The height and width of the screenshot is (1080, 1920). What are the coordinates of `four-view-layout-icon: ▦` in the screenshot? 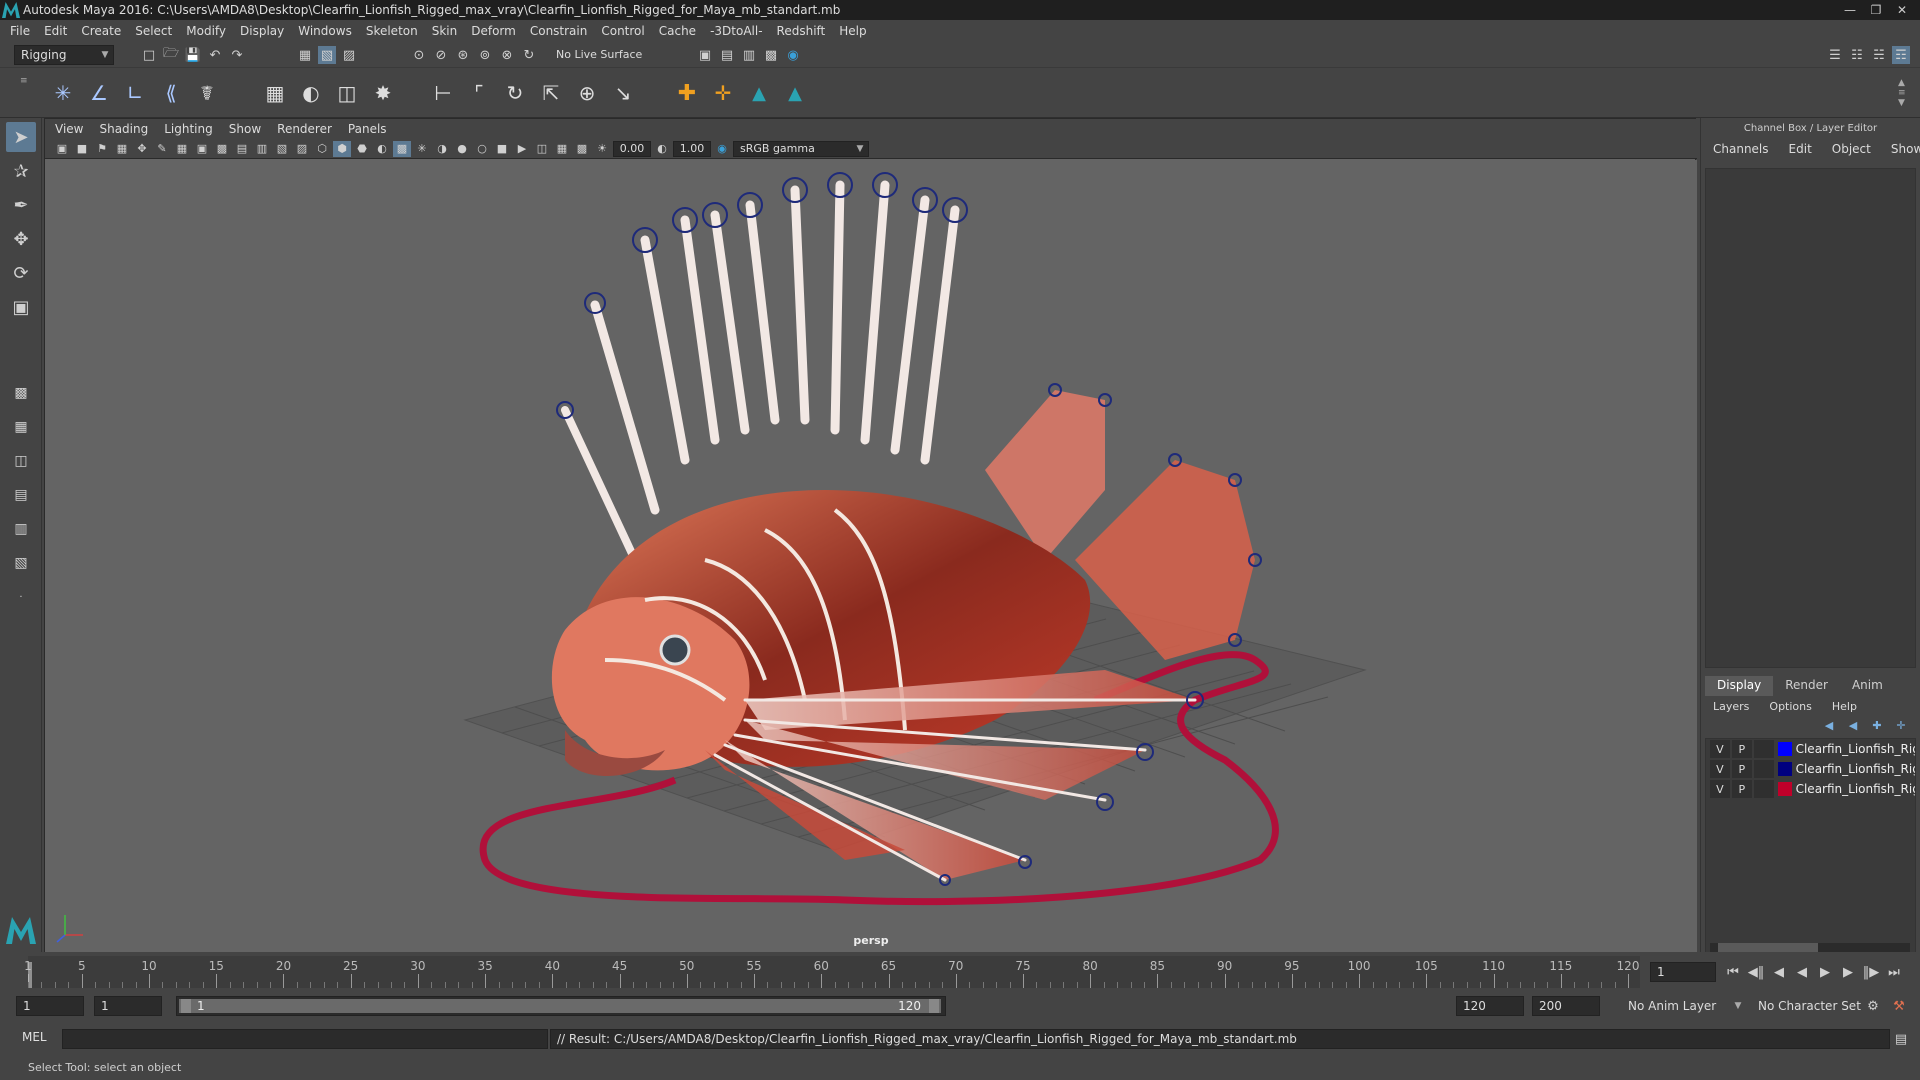 It's located at (21, 427).